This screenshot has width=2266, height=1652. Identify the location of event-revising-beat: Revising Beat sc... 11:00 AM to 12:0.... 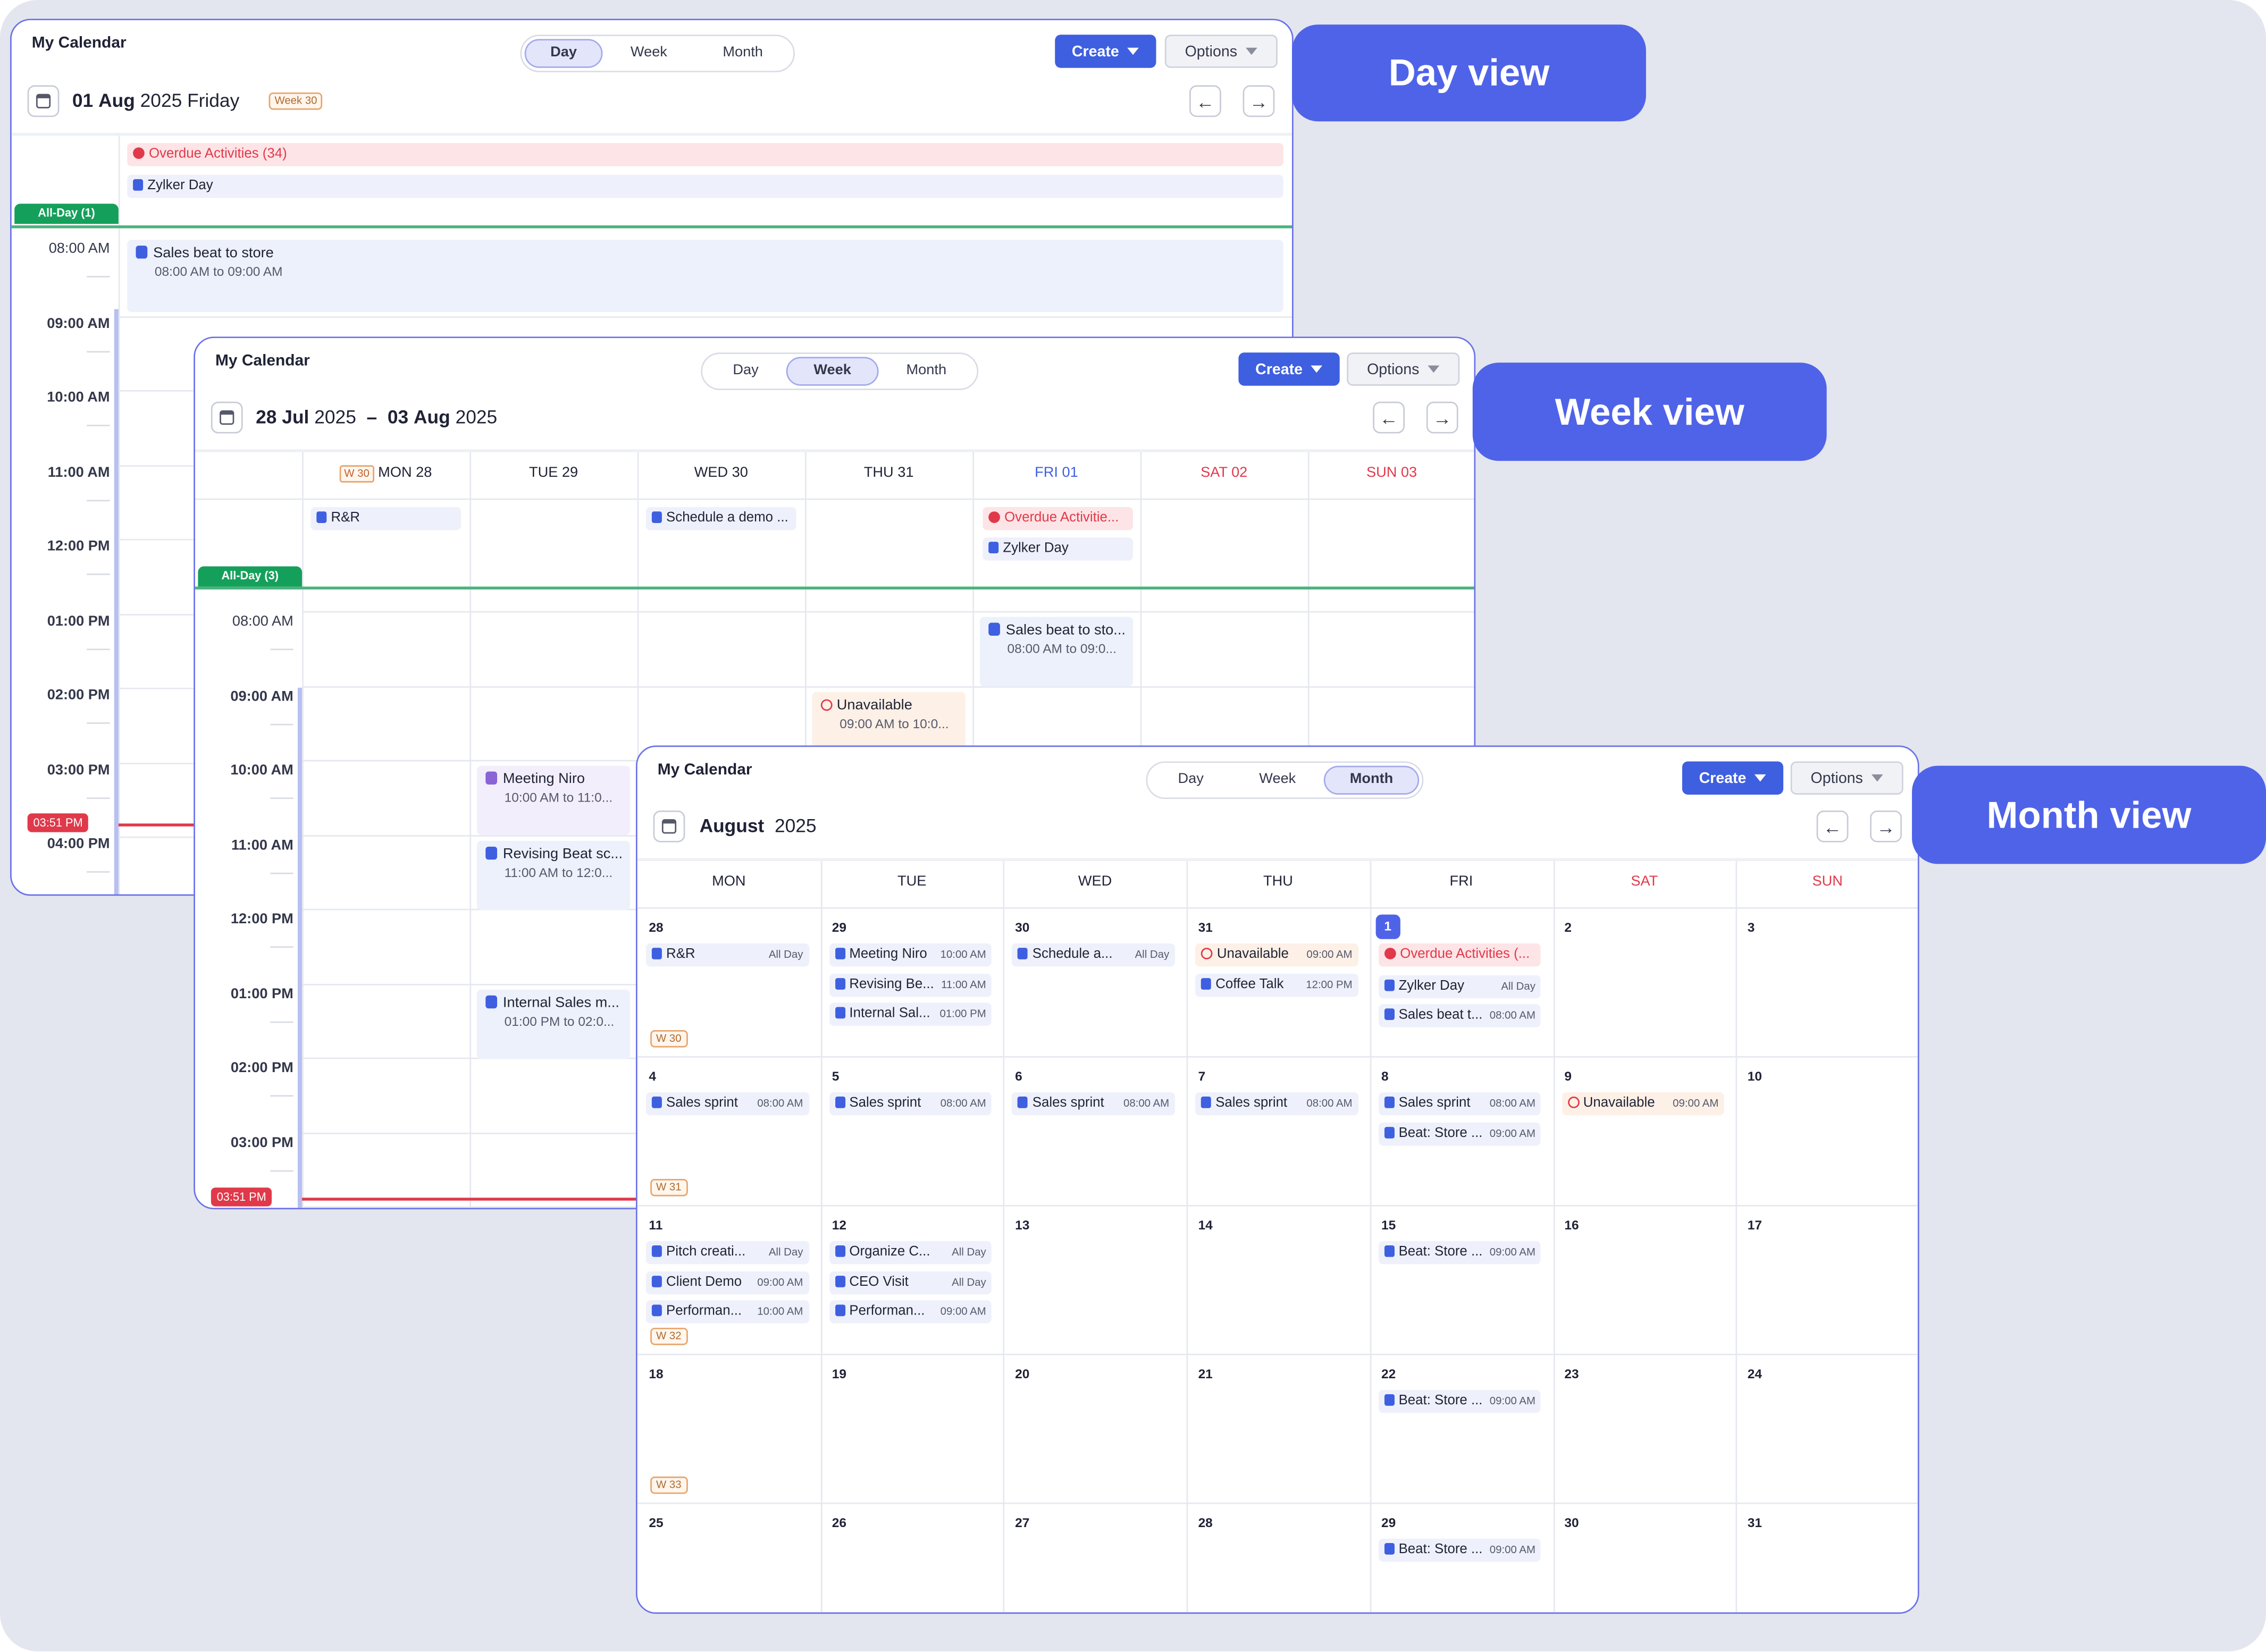
(553, 876).